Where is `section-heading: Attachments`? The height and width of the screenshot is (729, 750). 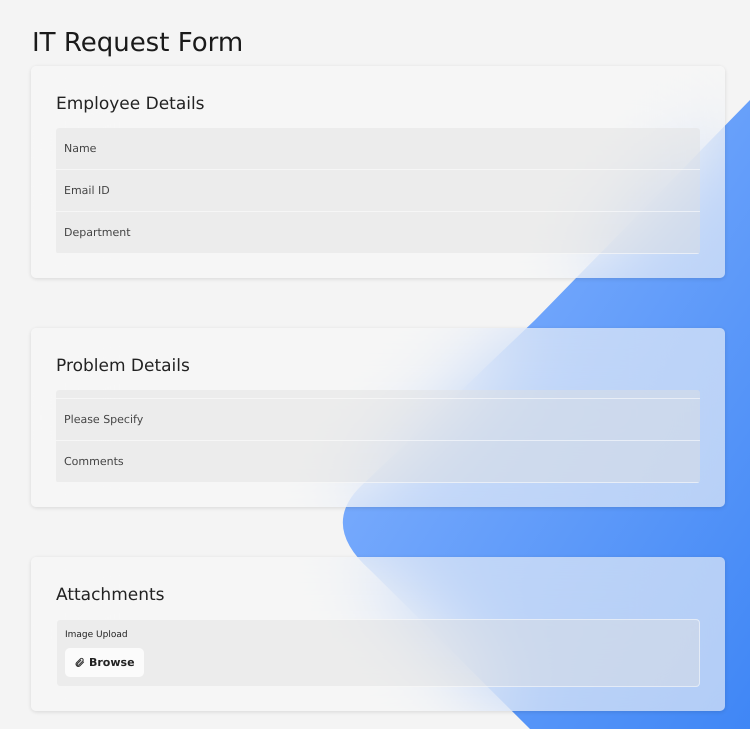 section-heading: Attachments is located at coordinates (111, 595).